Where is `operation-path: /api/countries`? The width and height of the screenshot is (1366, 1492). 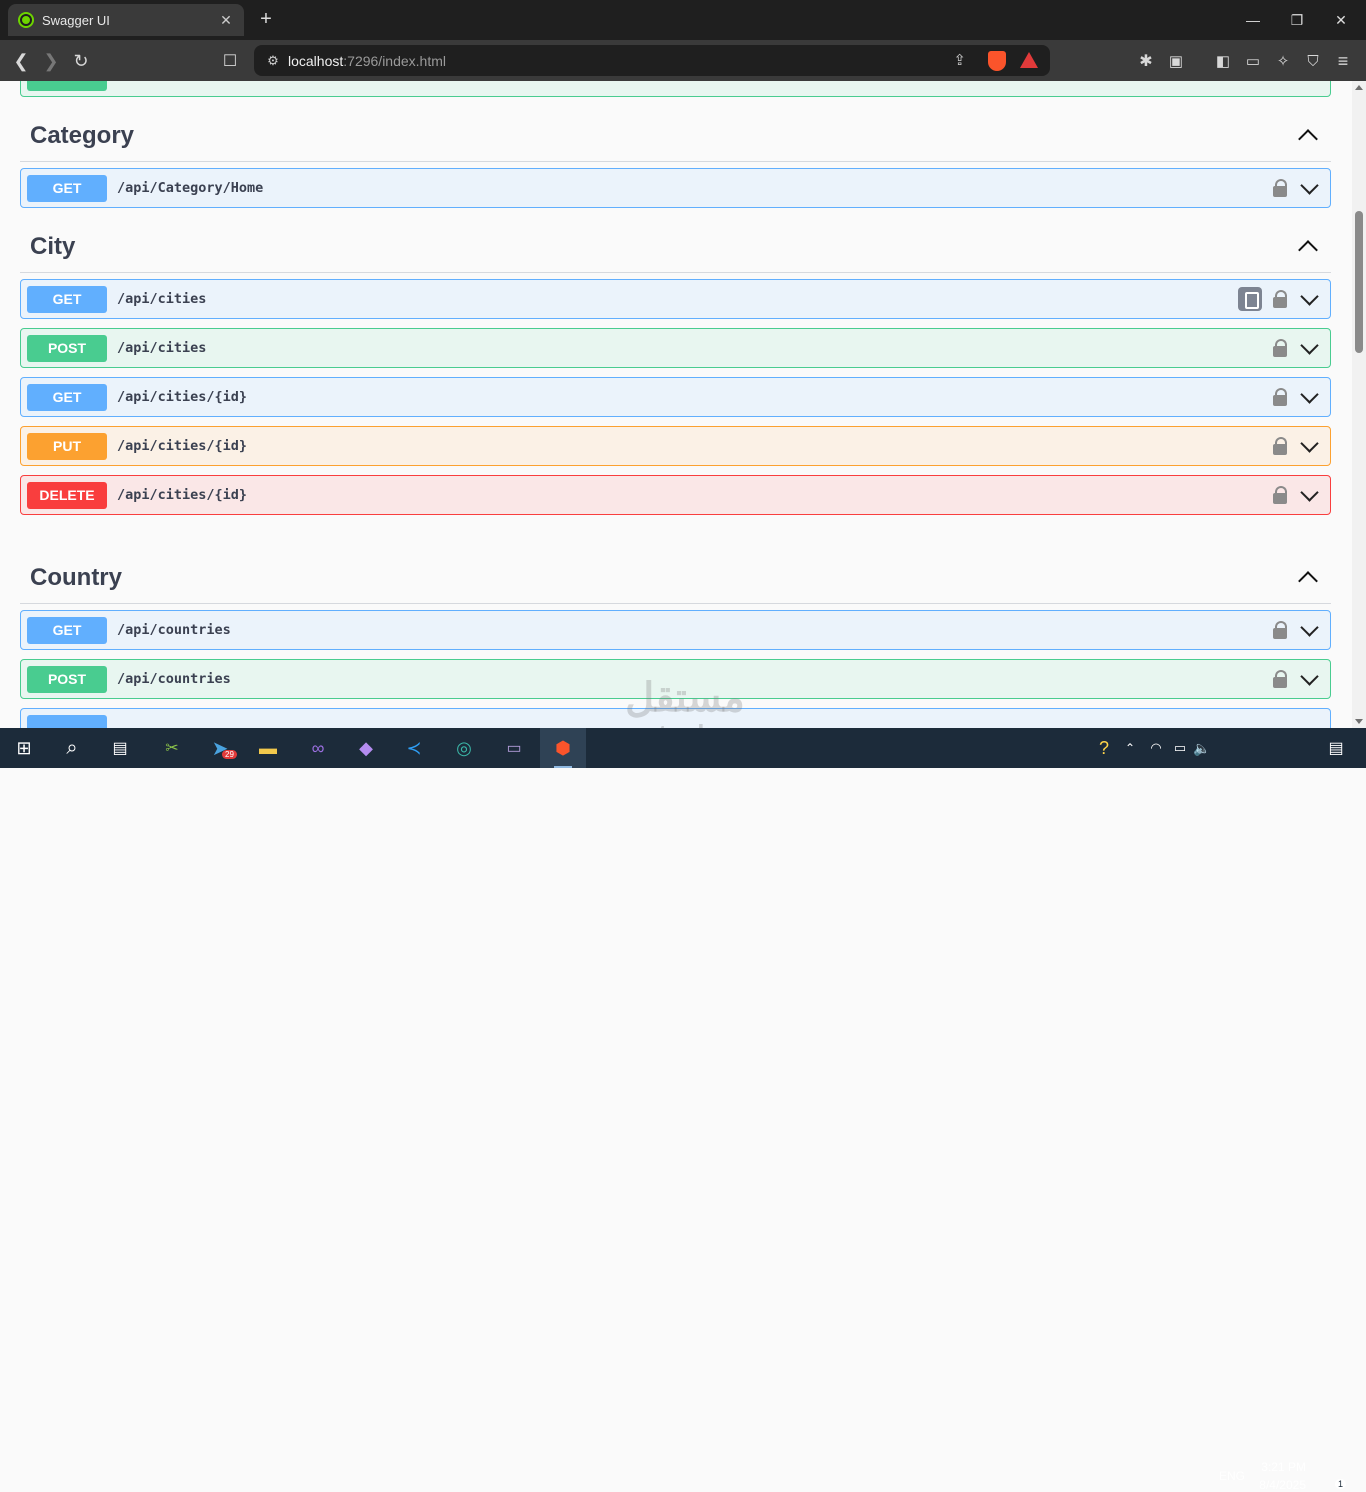 operation-path: /api/countries is located at coordinates (174, 679).